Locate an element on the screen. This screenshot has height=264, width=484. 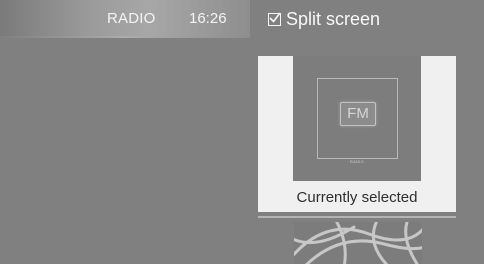
card-divider is located at coordinates (357, 217).